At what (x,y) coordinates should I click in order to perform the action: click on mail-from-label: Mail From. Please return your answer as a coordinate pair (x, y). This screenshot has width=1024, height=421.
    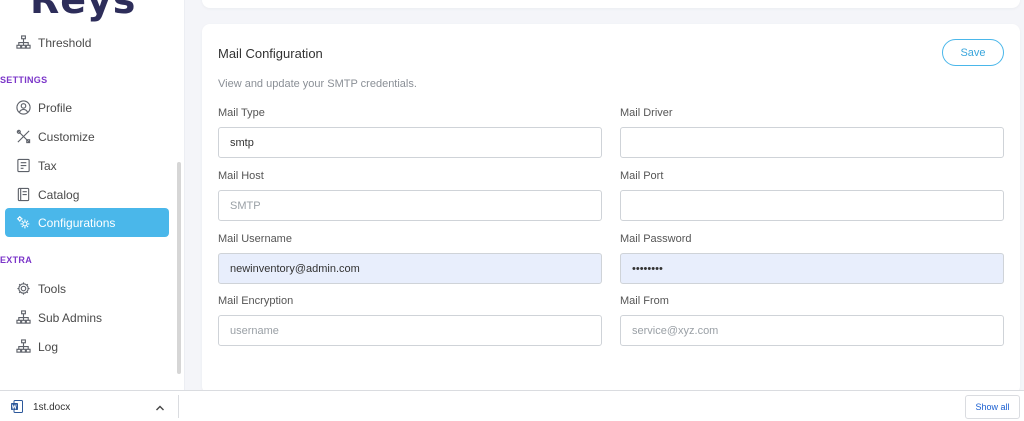
    Looking at the image, I should click on (644, 301).